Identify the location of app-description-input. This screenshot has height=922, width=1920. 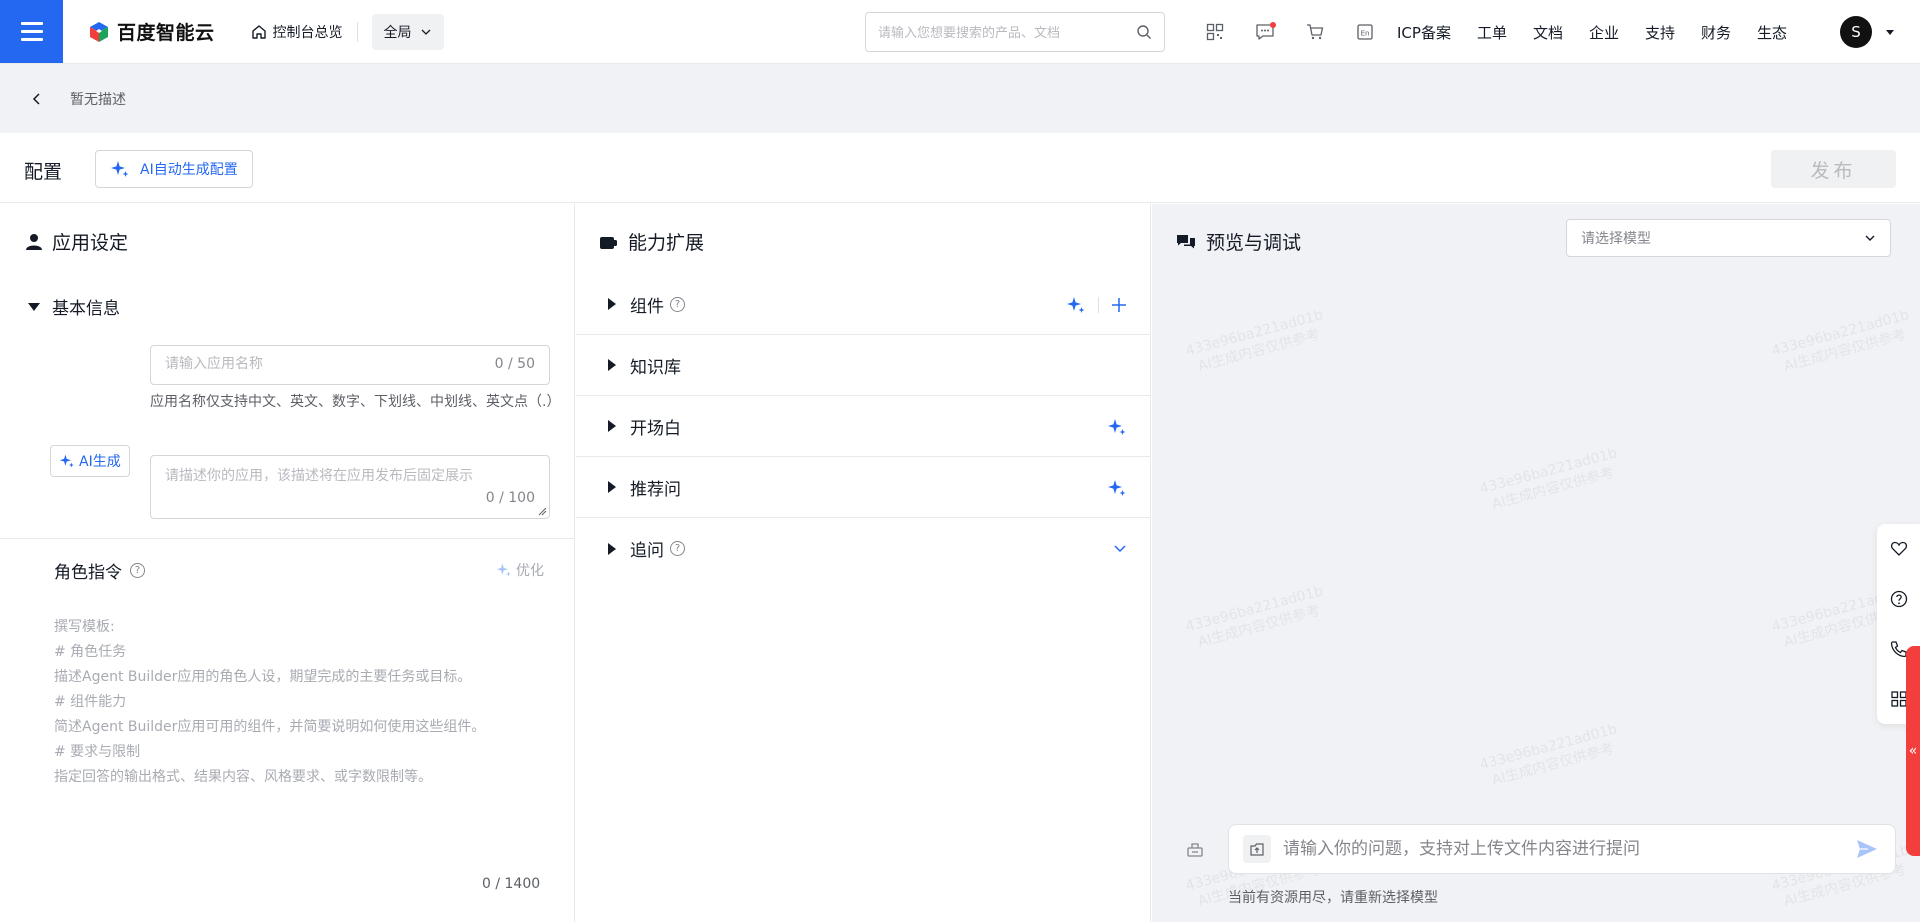
(350, 476).